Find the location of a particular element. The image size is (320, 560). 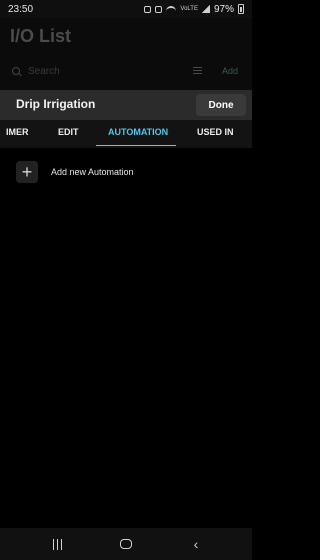

alarm-icon is located at coordinates (159, 9).